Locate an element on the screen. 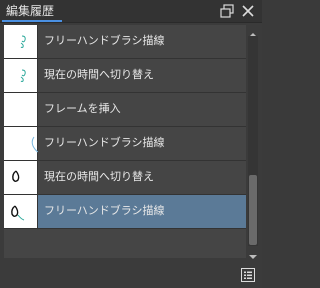 The height and width of the screenshot is (288, 320). chevron-up-icon is located at coordinates (253, 31).